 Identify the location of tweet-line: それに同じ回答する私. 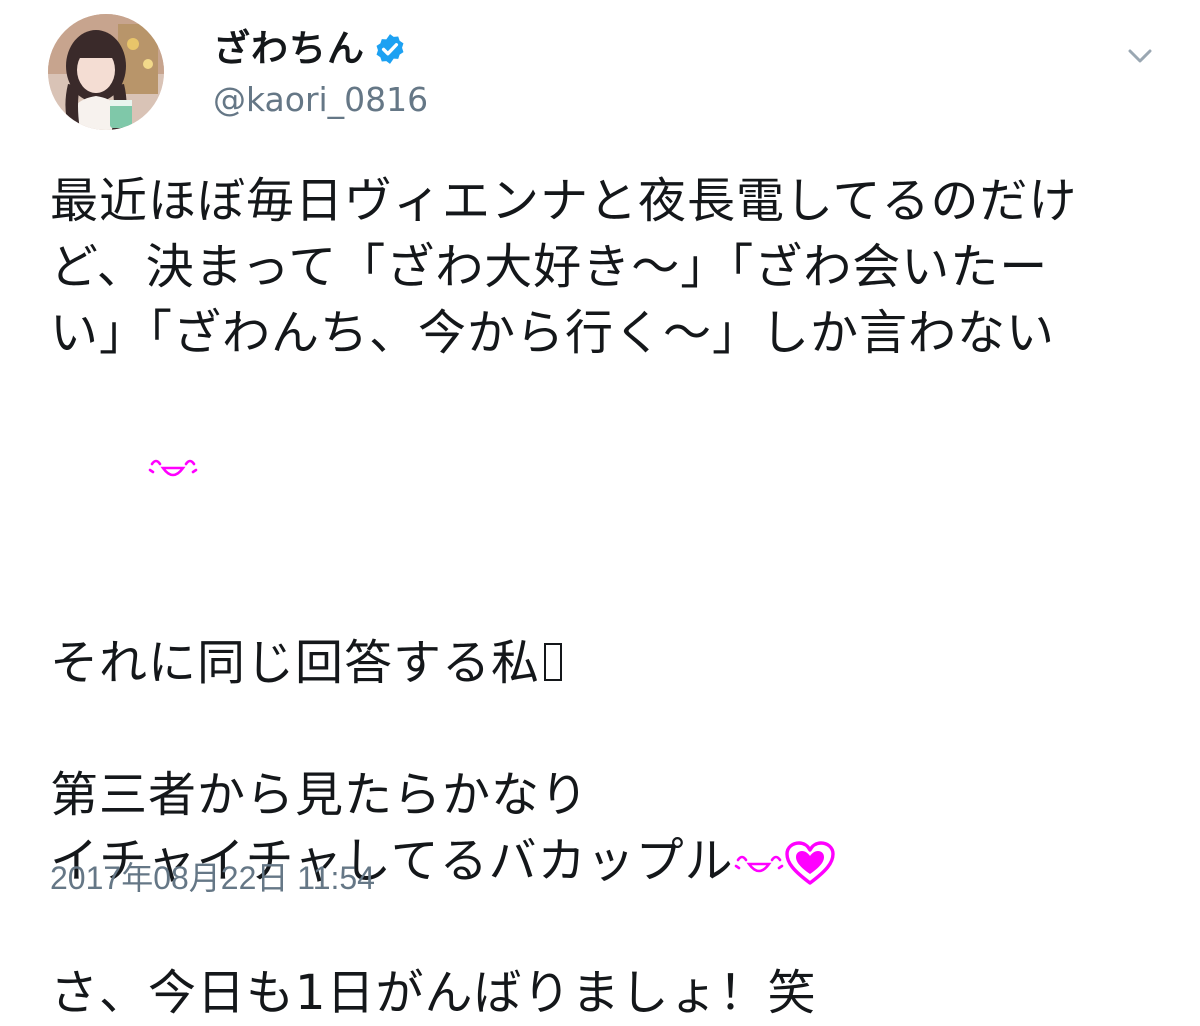
(605, 663).